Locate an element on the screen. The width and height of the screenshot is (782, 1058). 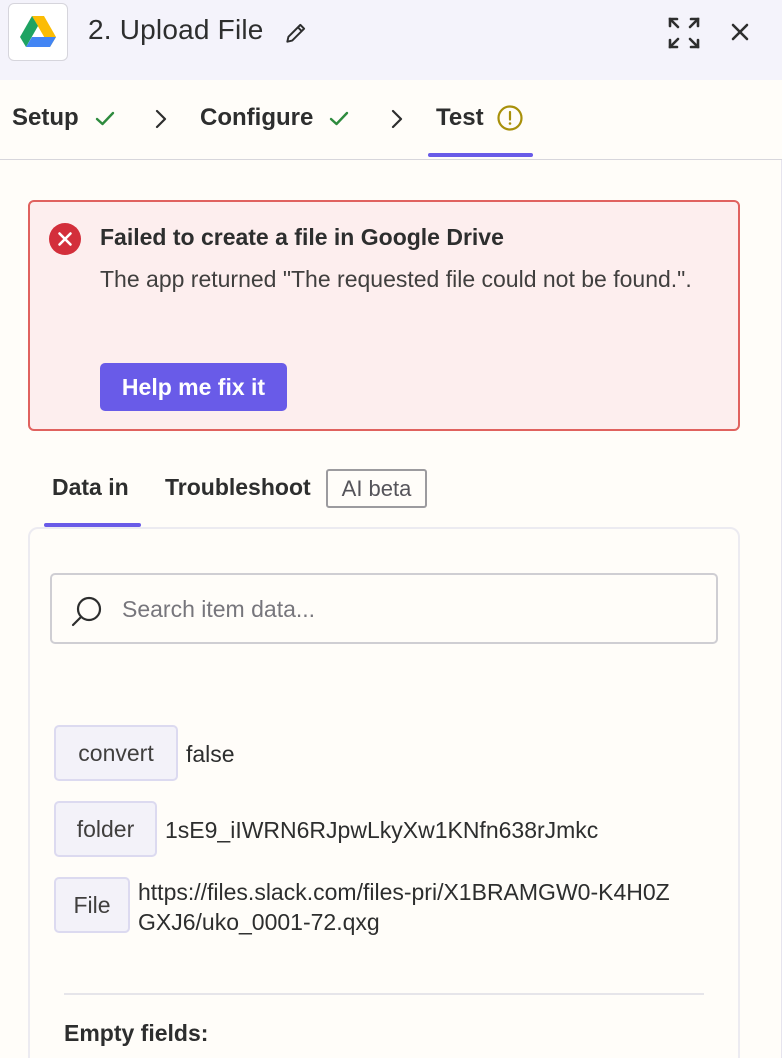
divider is located at coordinates (384, 994).